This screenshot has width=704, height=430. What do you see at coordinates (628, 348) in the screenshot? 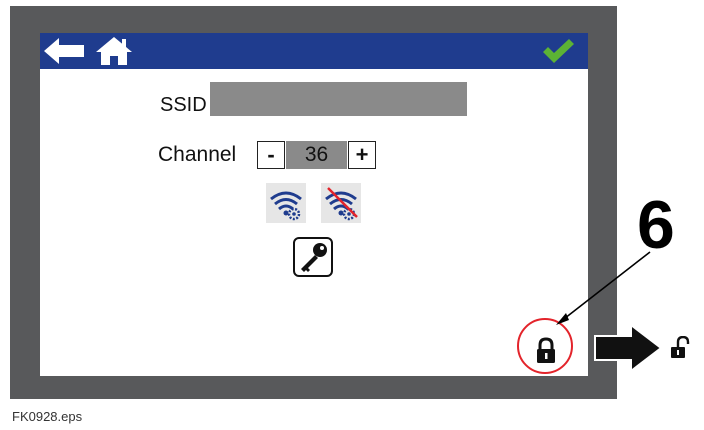
I see `arrow-right-icon` at bounding box center [628, 348].